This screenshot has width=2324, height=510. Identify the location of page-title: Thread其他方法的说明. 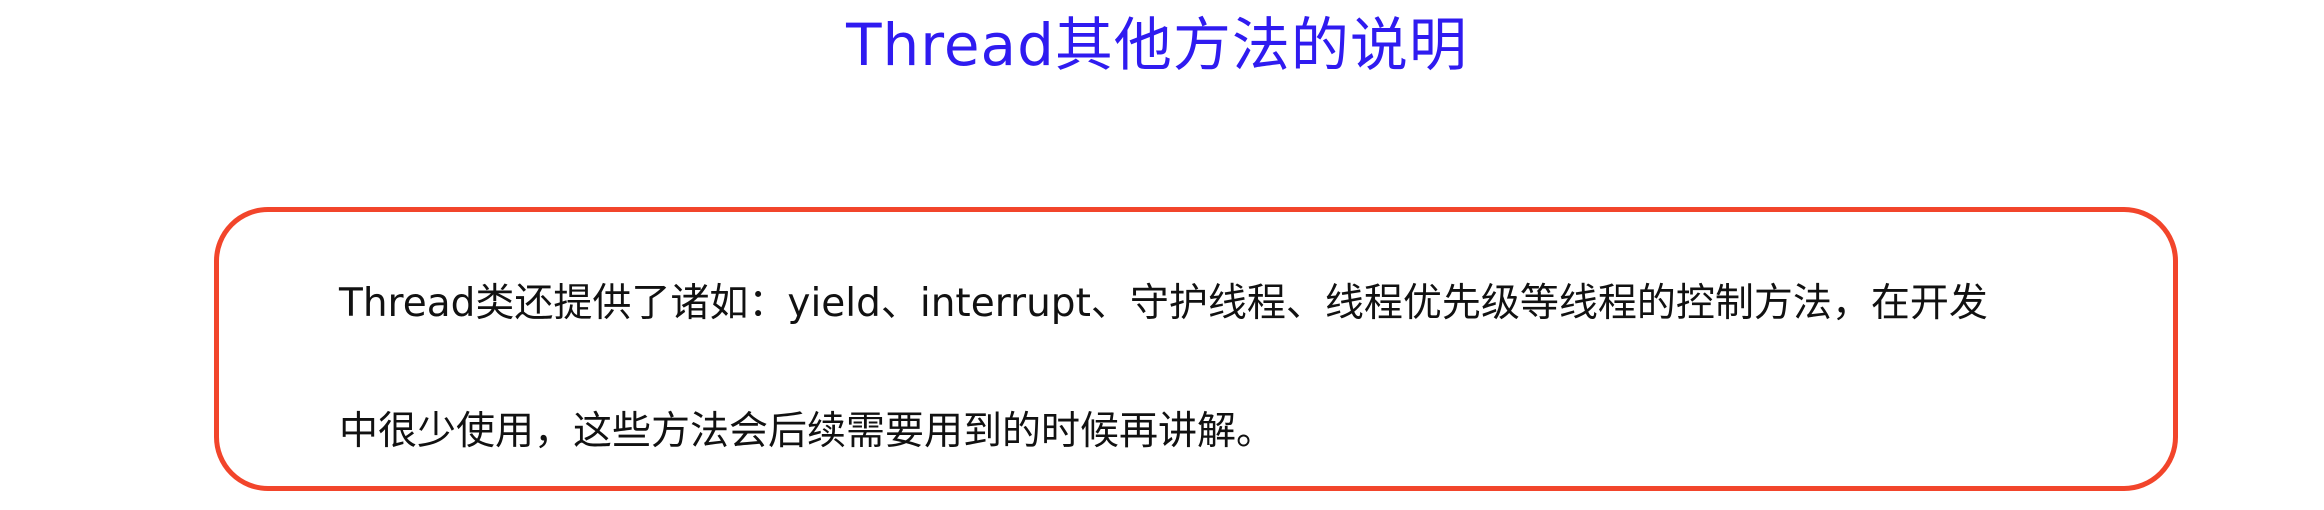
(1157, 45).